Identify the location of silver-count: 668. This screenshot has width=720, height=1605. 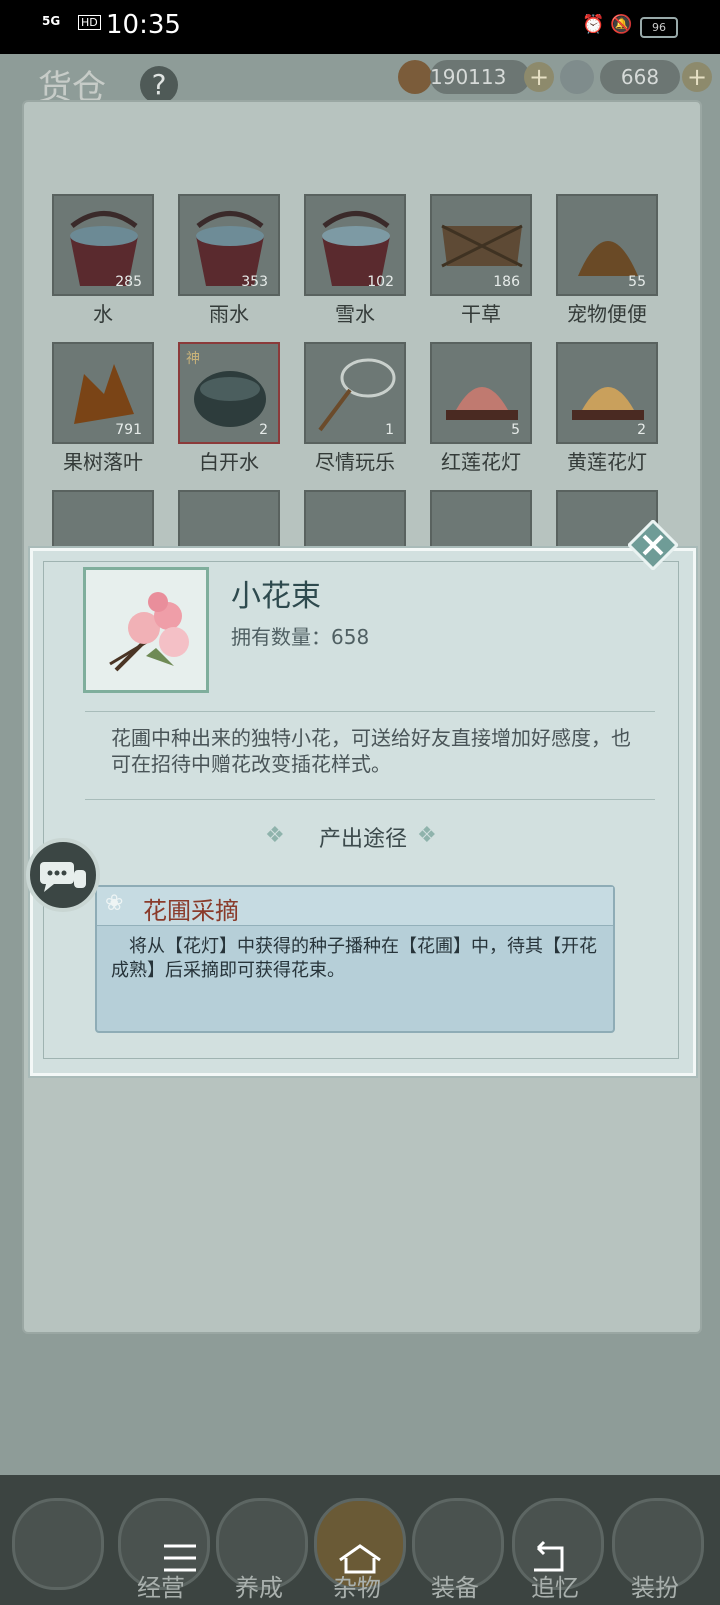
(640, 77).